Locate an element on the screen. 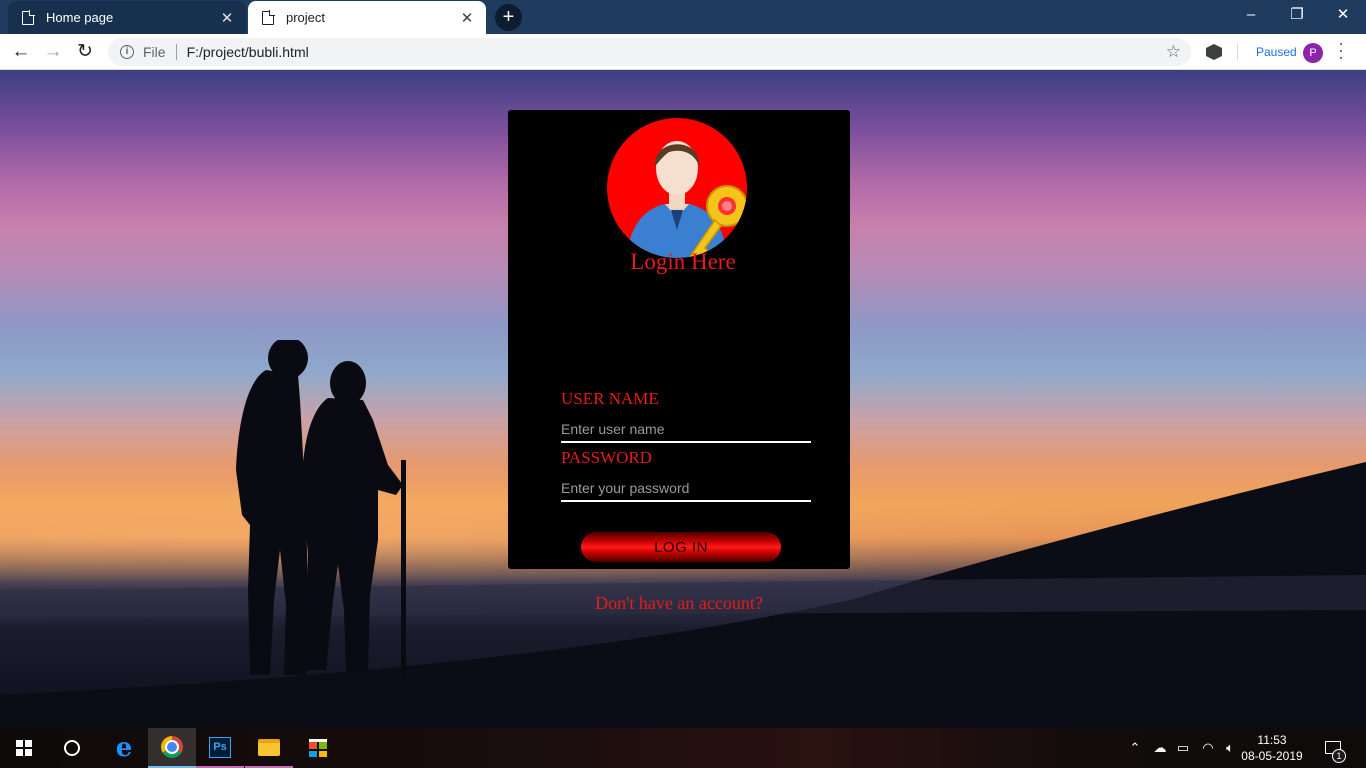 This screenshot has width=1366, height=768. notification-count-badge: 1 is located at coordinates (1339, 756).